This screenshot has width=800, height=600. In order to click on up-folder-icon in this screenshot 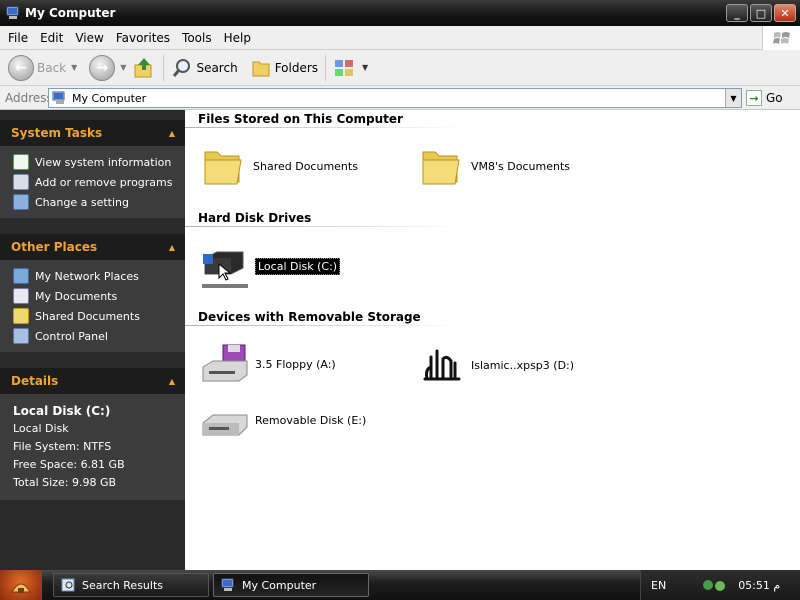, I will do `click(143, 67)`.